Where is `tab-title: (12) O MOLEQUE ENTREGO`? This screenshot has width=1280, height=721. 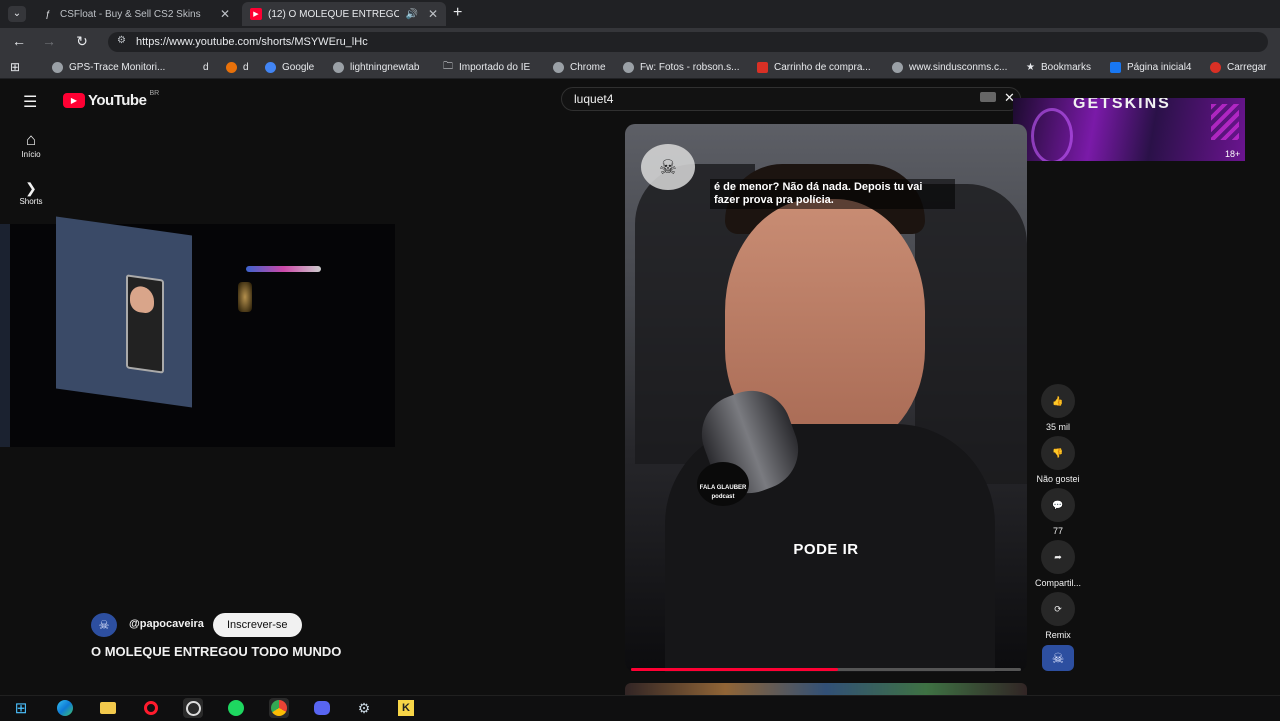 tab-title: (12) O MOLEQUE ENTREGO is located at coordinates (334, 14).